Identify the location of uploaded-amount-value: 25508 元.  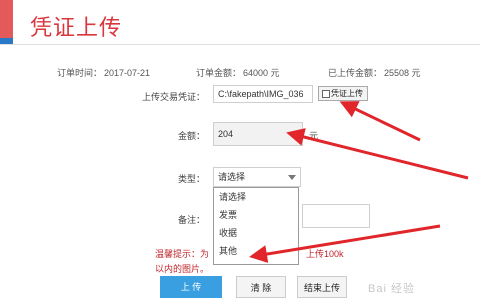
(402, 73).